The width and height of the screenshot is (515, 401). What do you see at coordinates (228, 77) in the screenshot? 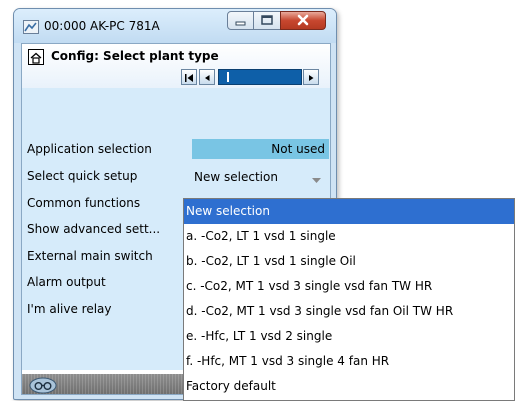
I see `page-caret` at bounding box center [228, 77].